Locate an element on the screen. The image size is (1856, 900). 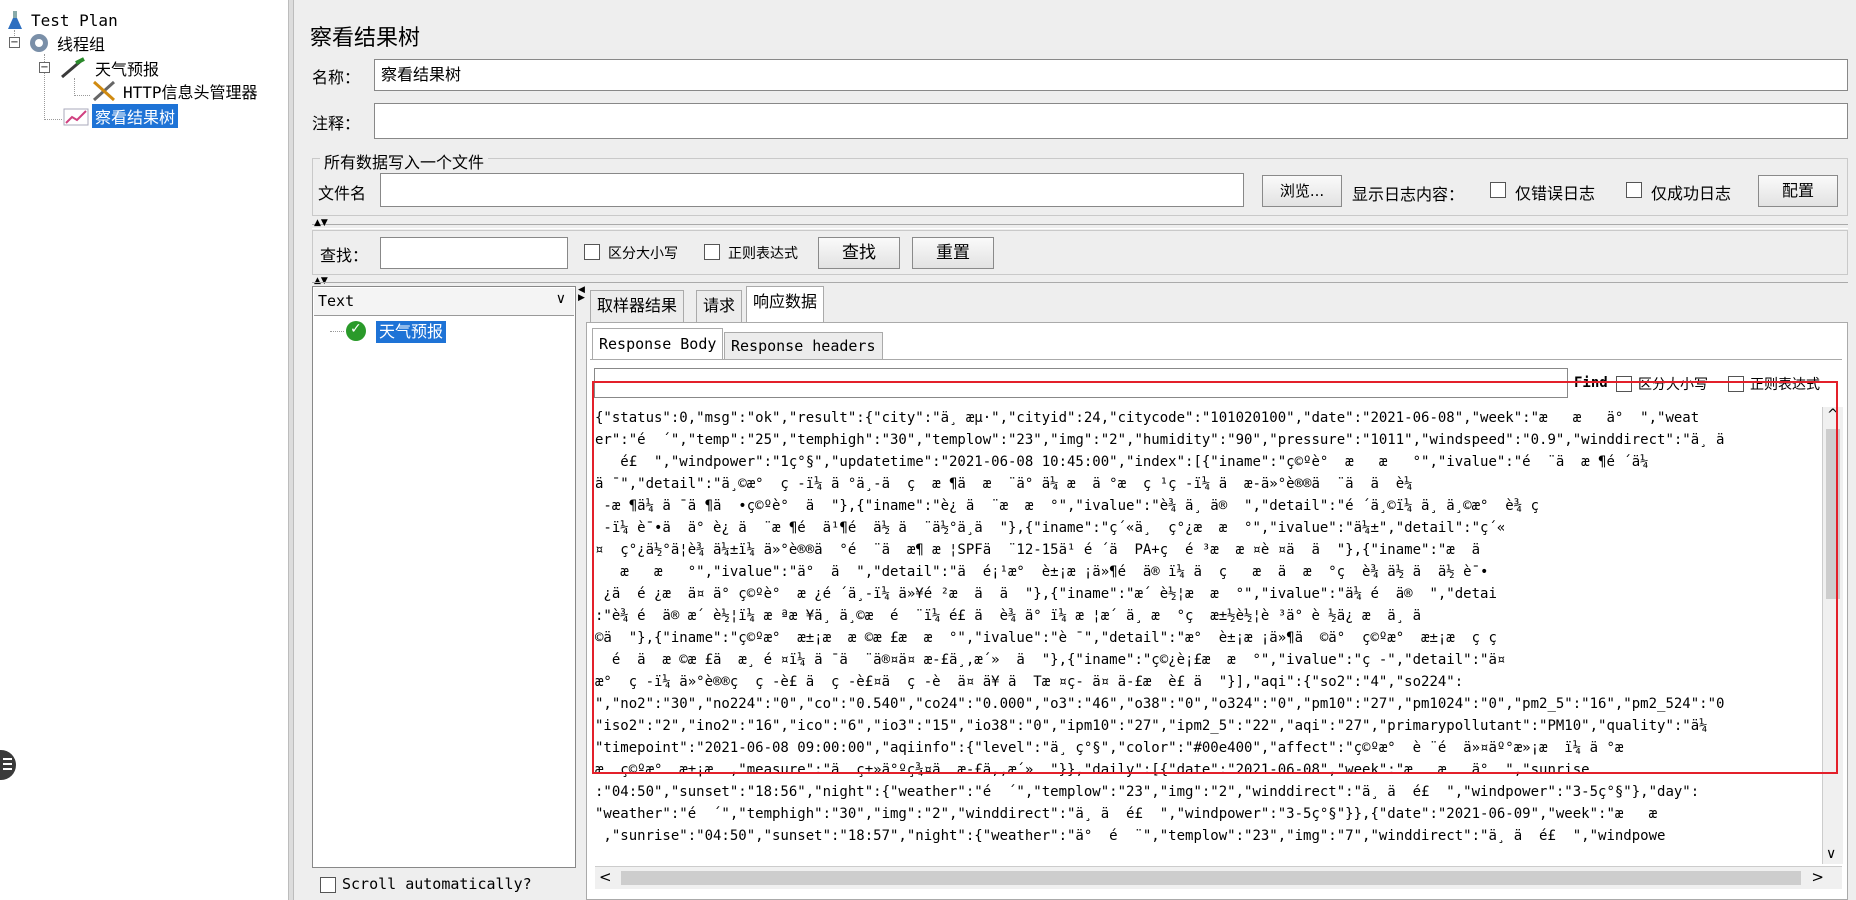
renderer-value: Text is located at coordinates (336, 301).